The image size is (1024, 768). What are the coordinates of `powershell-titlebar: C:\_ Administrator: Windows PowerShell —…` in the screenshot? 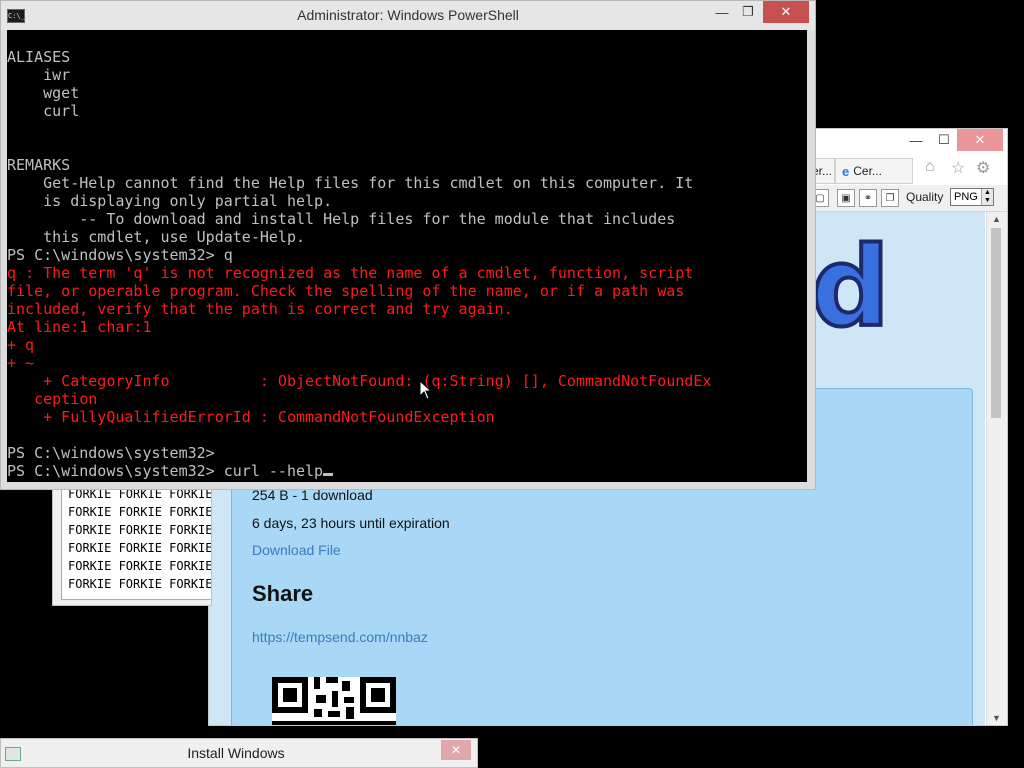 It's located at (408, 15).